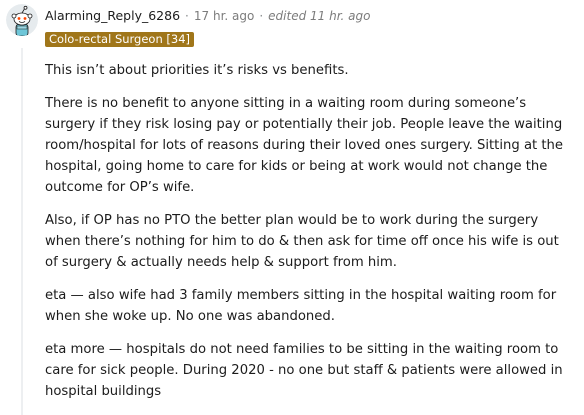 The height and width of the screenshot is (415, 584). I want to click on snoo-avatar-icon, so click(22, 20).